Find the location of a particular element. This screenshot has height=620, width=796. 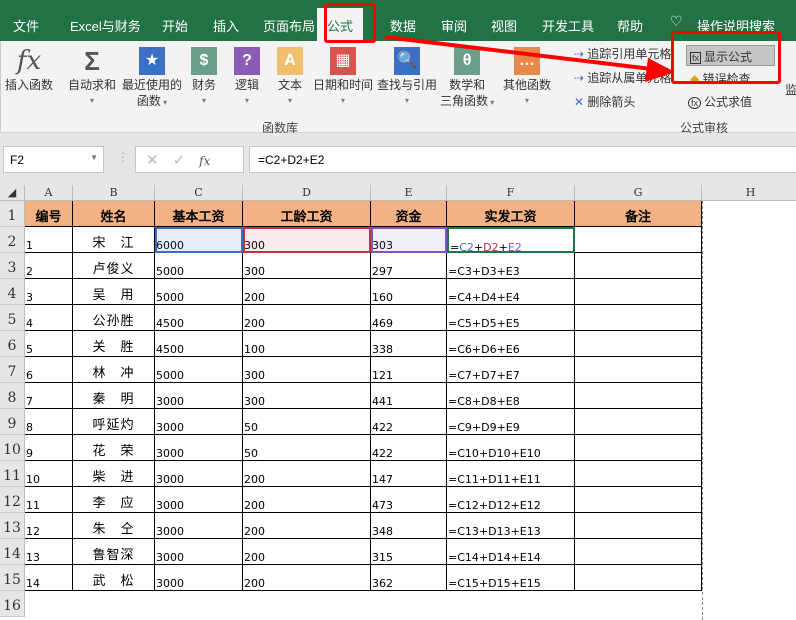

cell-G6 is located at coordinates (638, 344).